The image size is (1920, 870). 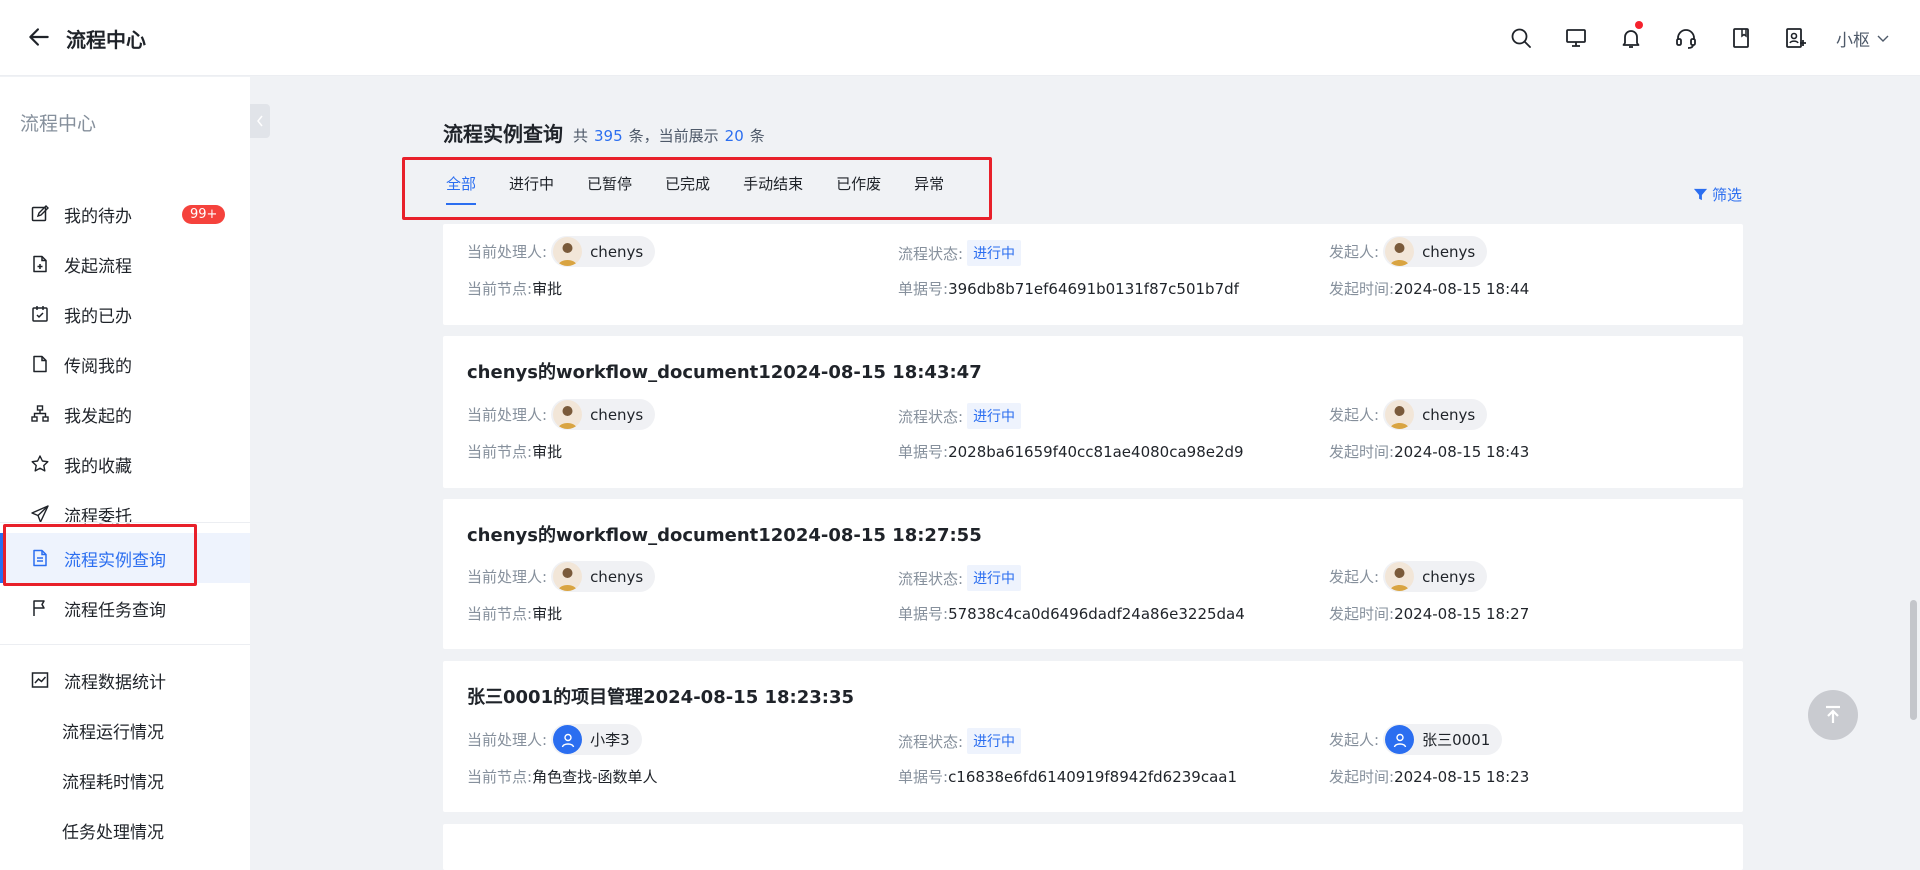 I want to click on handler-field: 当前处理人: 小李3, so click(x=554, y=739).